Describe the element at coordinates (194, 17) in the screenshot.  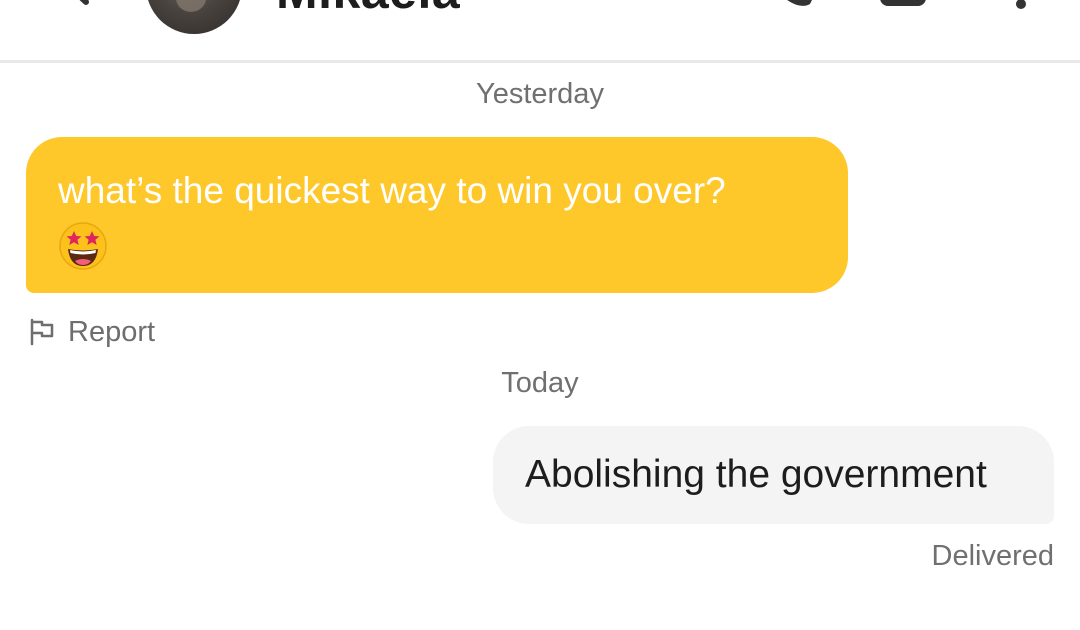
I see `avatar` at that location.